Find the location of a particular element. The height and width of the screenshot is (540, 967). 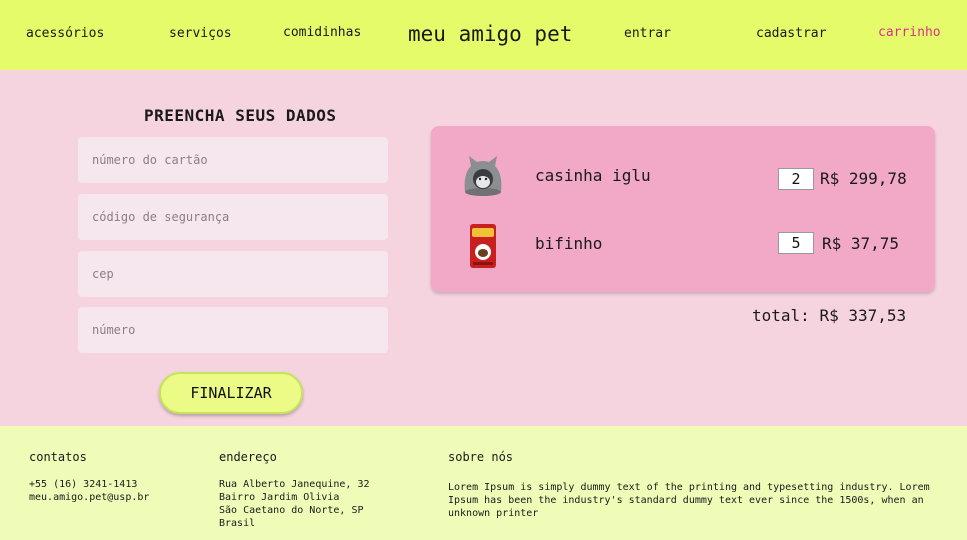

email-text: meu.amigo.pet@usp.br is located at coordinates (89, 497).